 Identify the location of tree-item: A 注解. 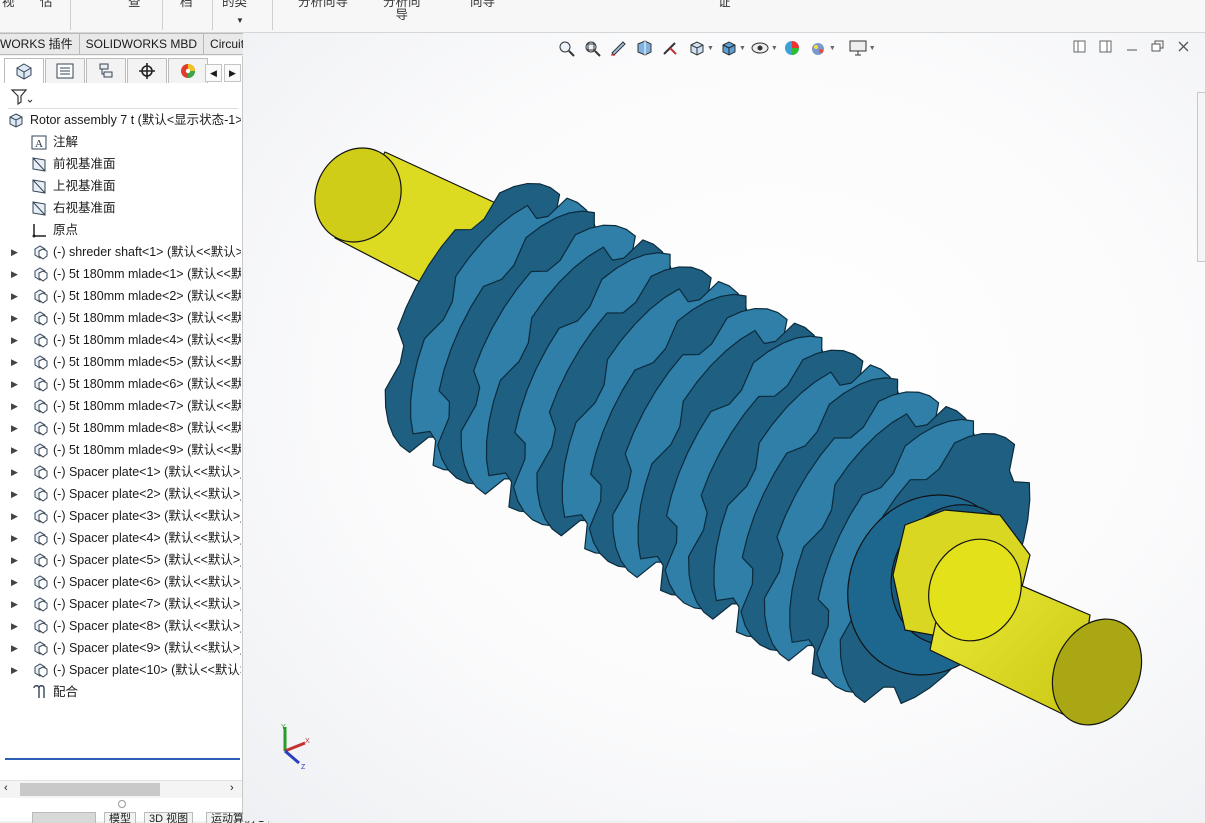
(120, 142).